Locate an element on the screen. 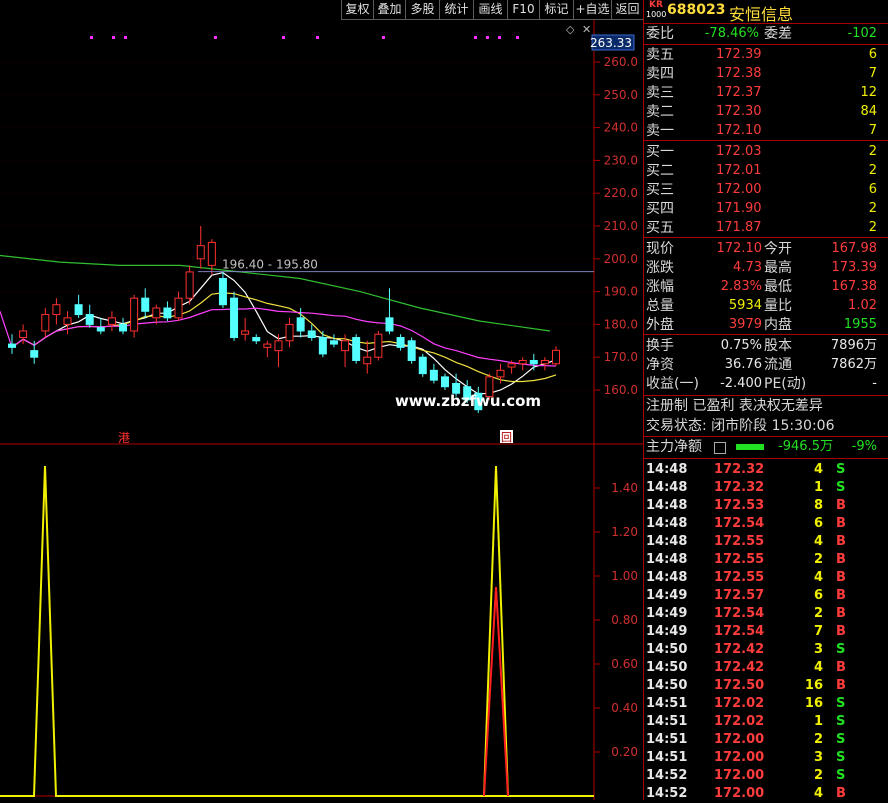 This screenshot has width=888, height=803. info-line-2: 交易状态: 闭市阶段 15:30:06 is located at coordinates (740, 426).